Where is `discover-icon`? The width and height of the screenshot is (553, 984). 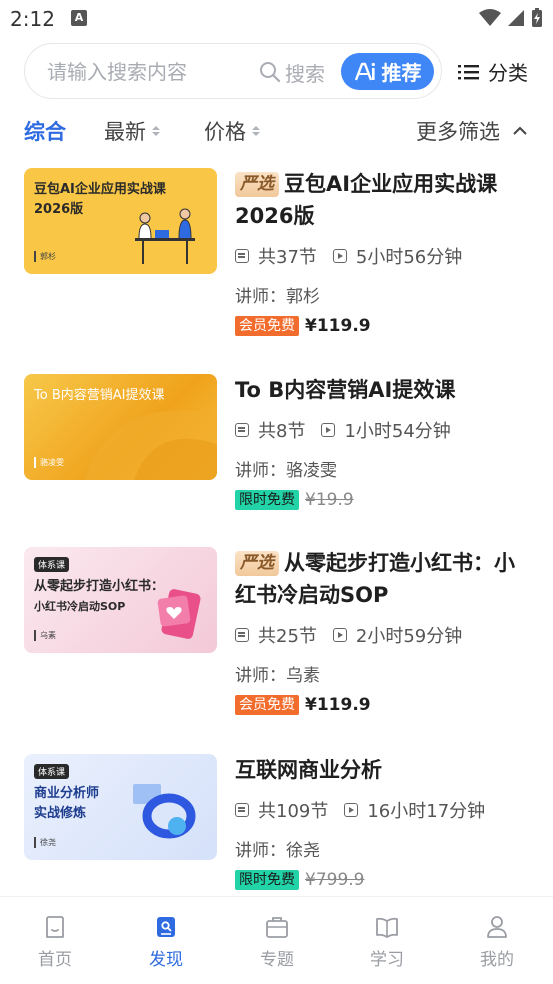
discover-icon is located at coordinates (166, 927).